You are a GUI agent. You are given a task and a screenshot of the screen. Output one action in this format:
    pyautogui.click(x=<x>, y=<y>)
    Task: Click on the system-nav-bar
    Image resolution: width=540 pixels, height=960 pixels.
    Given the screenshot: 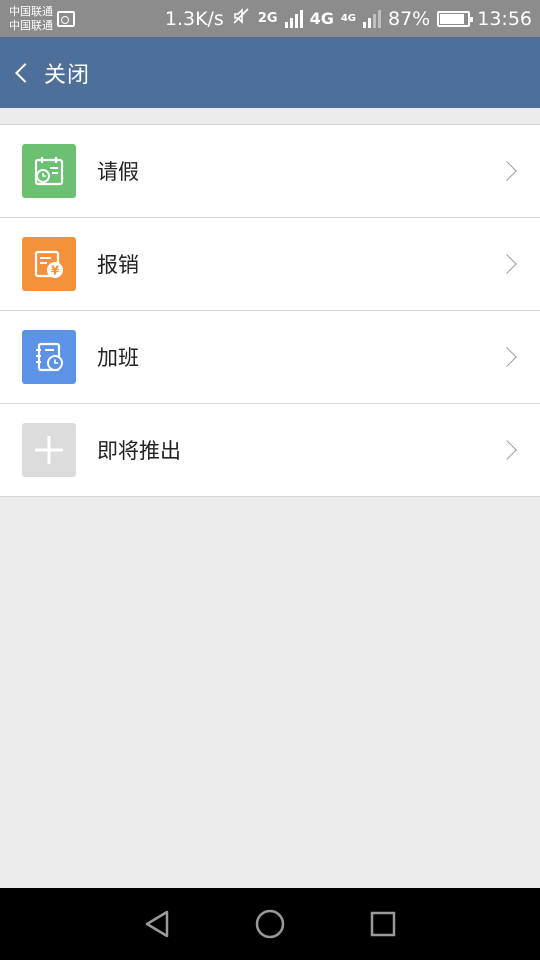 What is the action you would take?
    pyautogui.click(x=270, y=924)
    